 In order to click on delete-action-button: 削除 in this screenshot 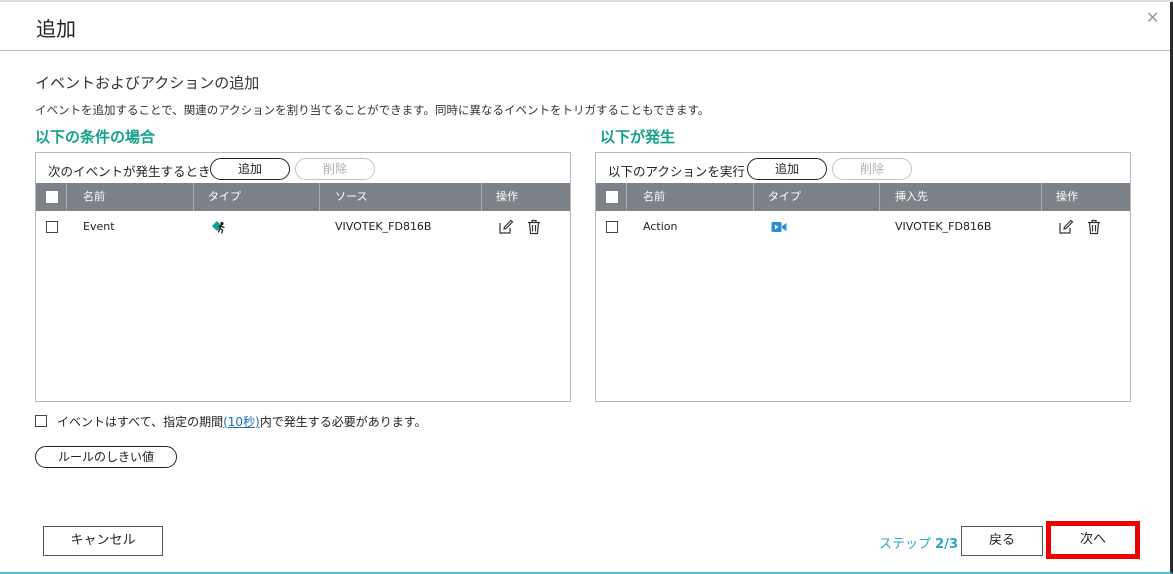, I will do `click(872, 169)`.